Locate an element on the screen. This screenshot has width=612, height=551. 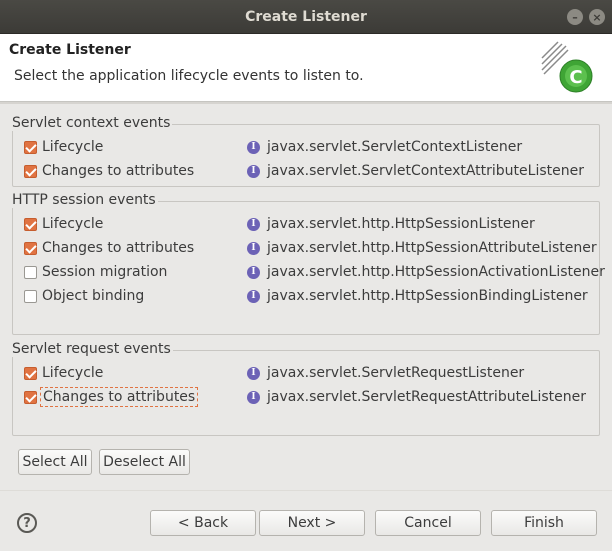
request-attributes-row: Changes to attributes is located at coordinates (111, 397).